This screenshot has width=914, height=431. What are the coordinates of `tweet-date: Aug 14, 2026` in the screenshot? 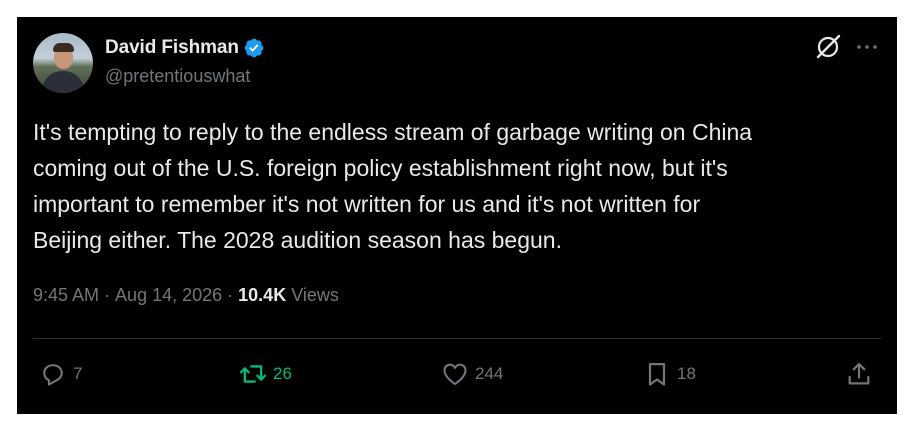 It's located at (168, 295).